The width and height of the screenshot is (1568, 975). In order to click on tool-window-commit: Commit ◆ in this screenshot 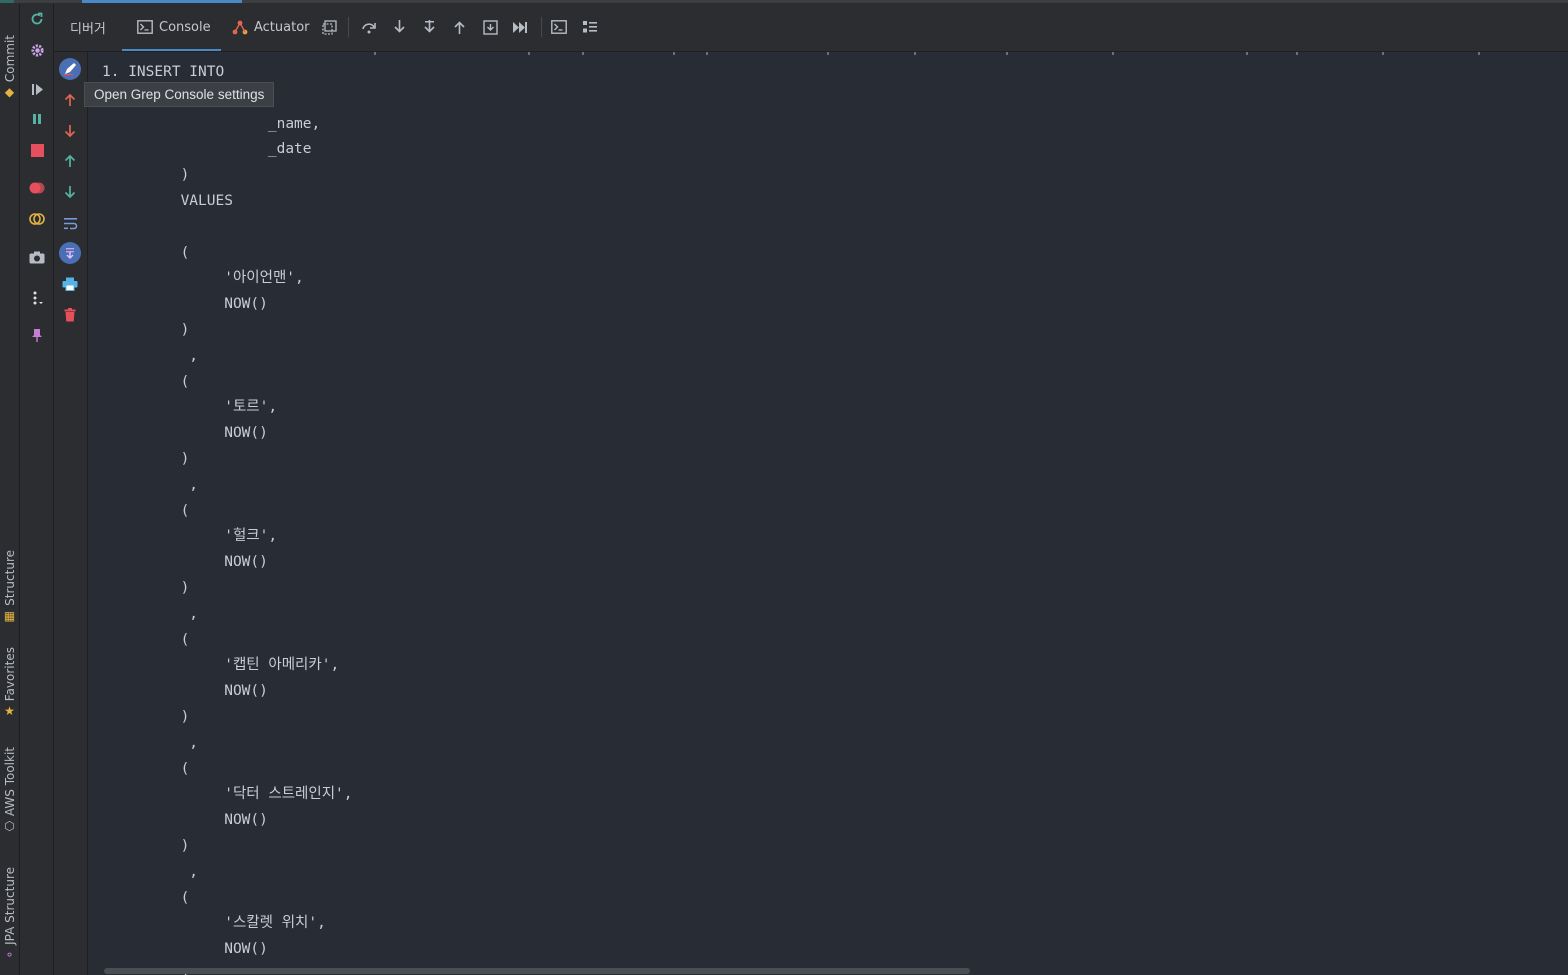, I will do `click(9, 66)`.